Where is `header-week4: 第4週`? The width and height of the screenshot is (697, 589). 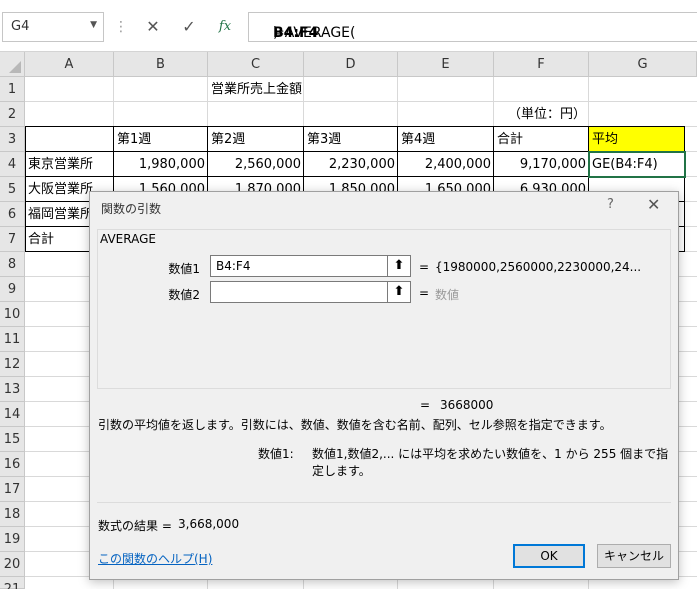
header-week4: 第4週 is located at coordinates (446, 139).